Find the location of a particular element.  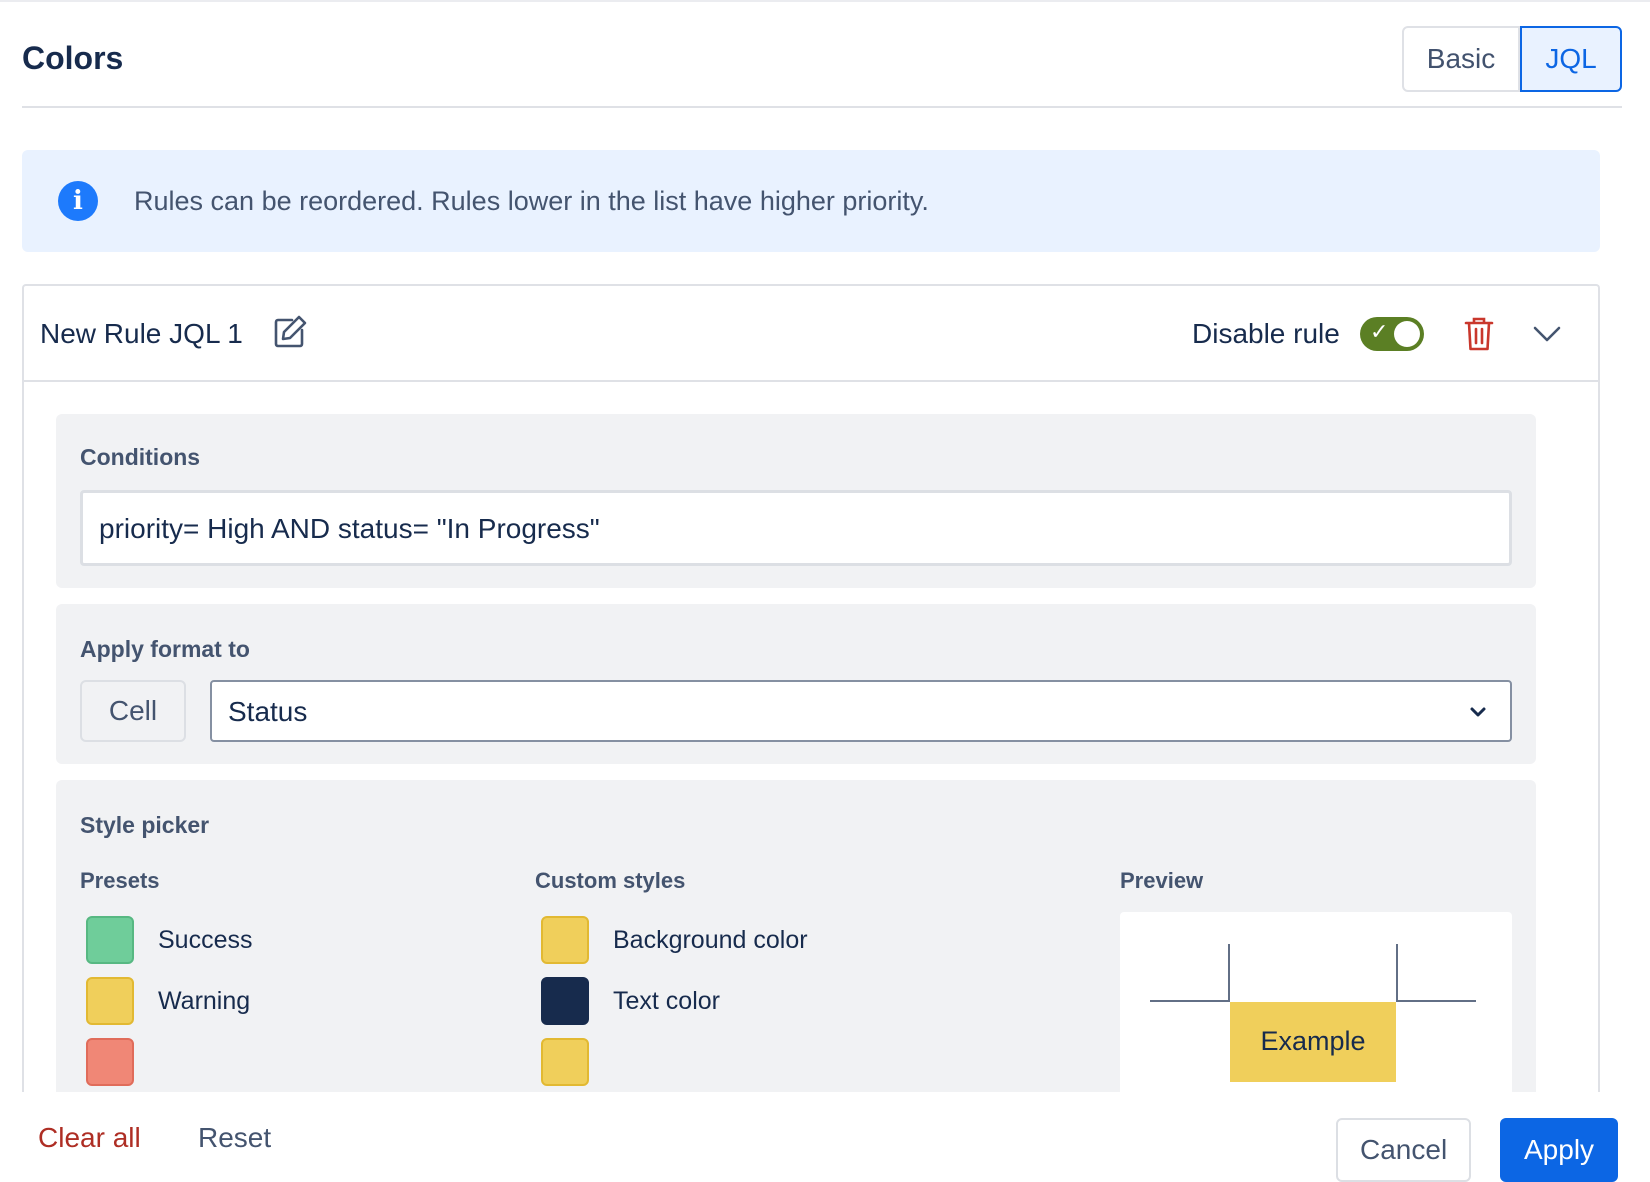

custom-third-style is located at coordinates (577, 1062).